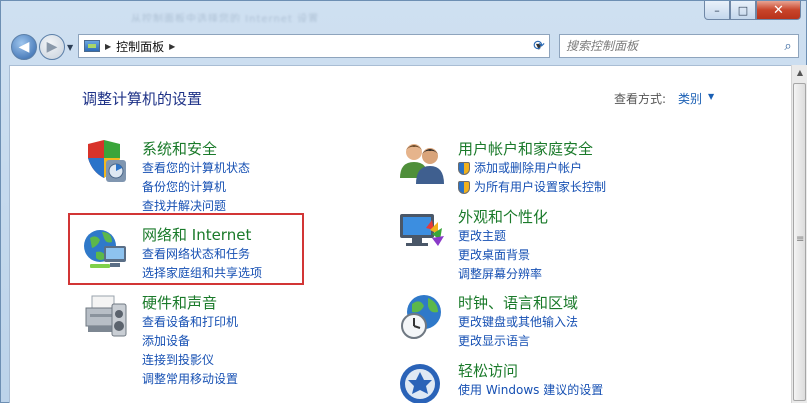 The width and height of the screenshot is (807, 403). What do you see at coordinates (799, 242) in the screenshot?
I see `scrollbar-thumb` at bounding box center [799, 242].